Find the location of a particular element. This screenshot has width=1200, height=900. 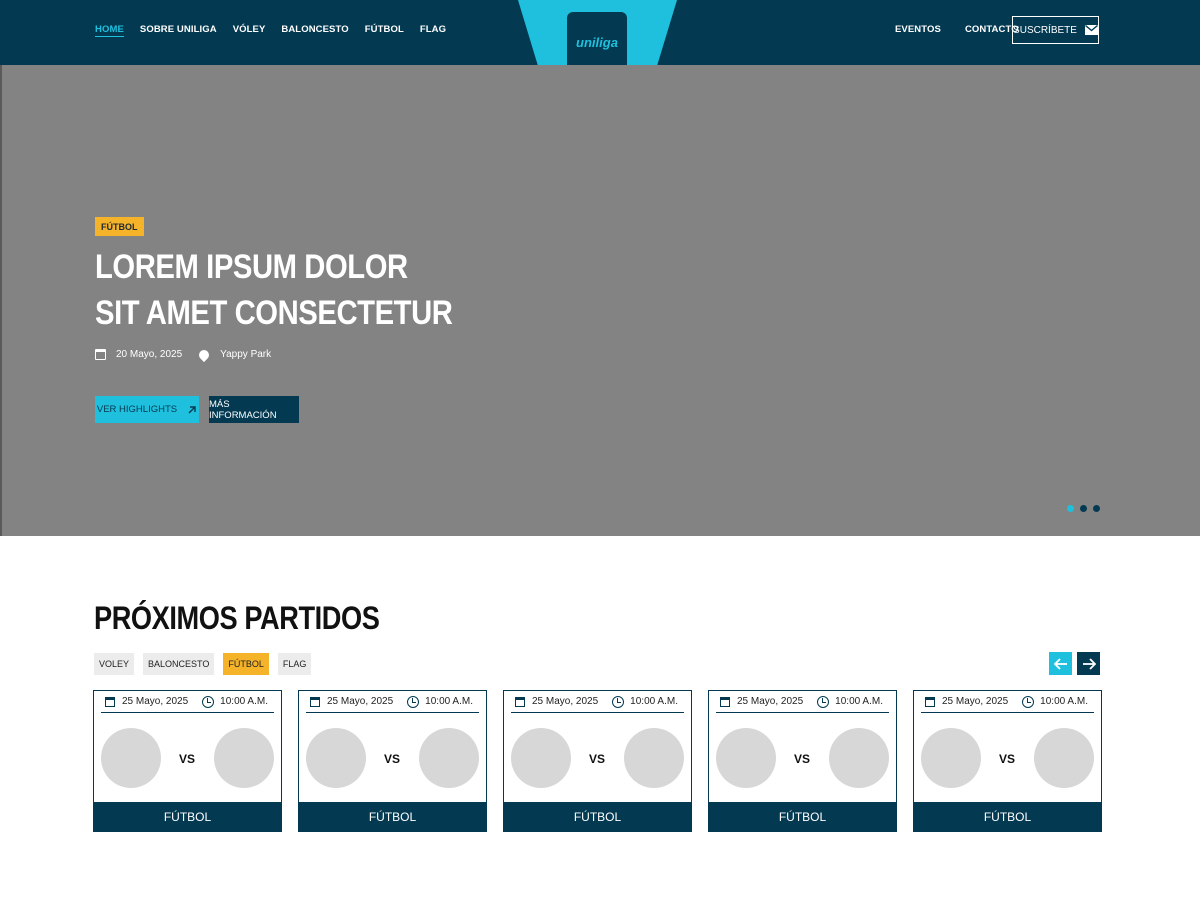

carousel-prev-button is located at coordinates (1060, 663).